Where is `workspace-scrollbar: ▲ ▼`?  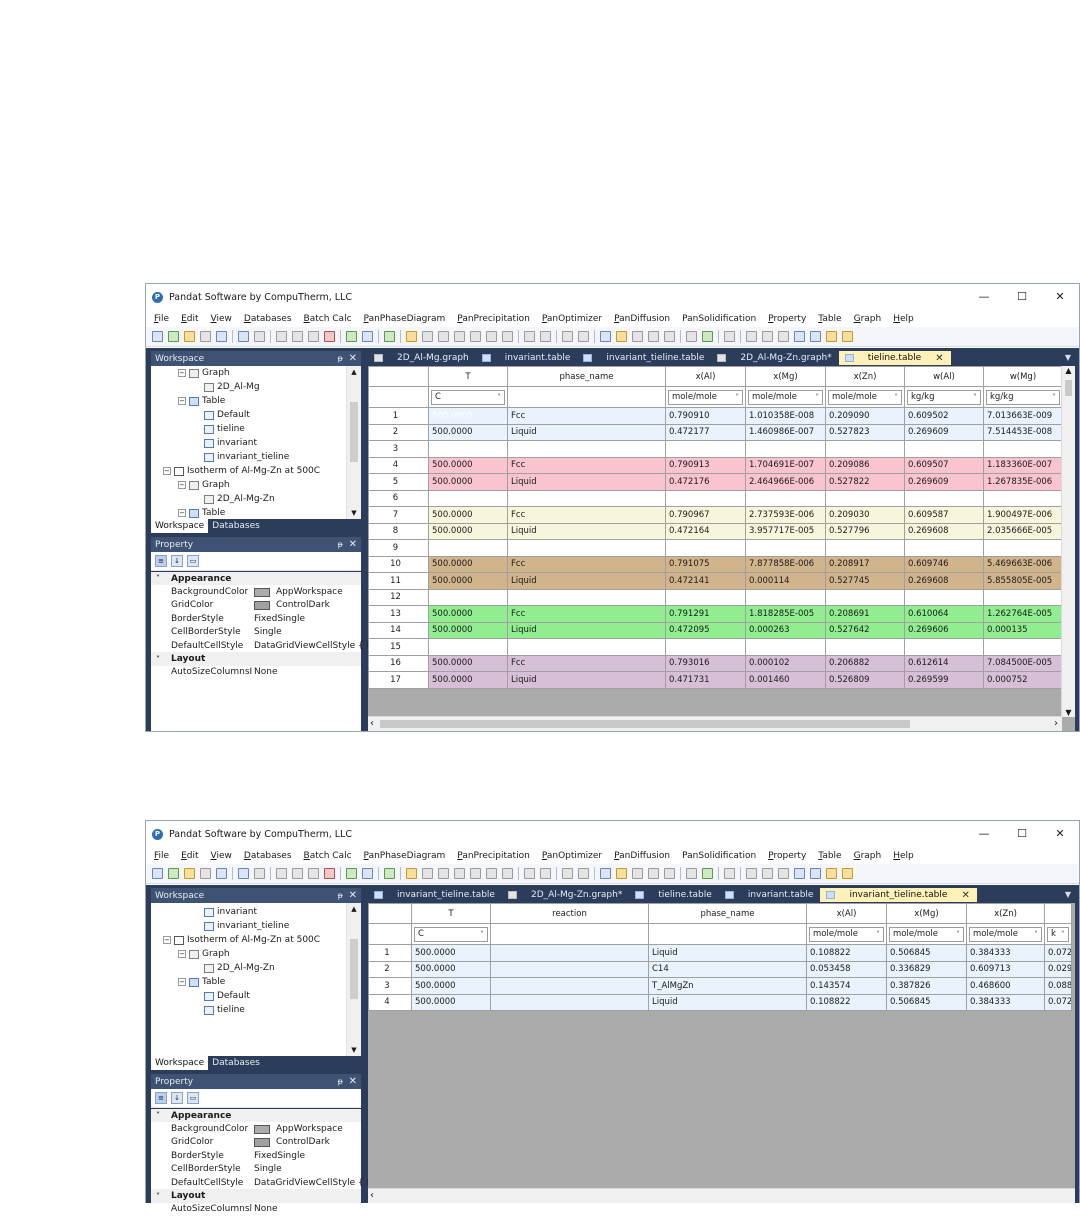
workspace-scrollbar: ▲ ▼ is located at coordinates (353, 979).